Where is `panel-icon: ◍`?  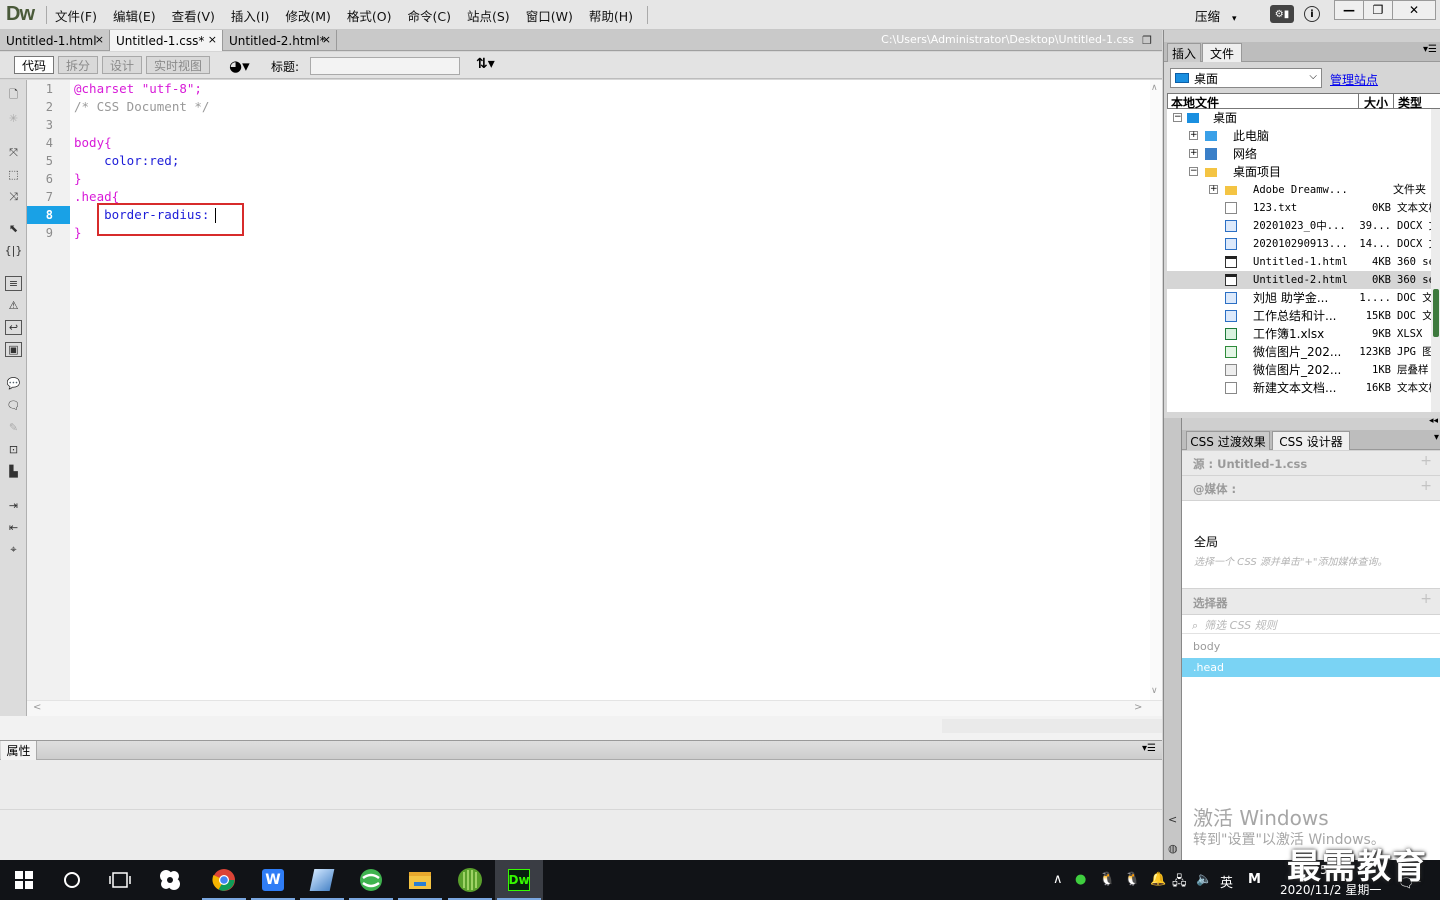 panel-icon: ◍ is located at coordinates (1173, 848).